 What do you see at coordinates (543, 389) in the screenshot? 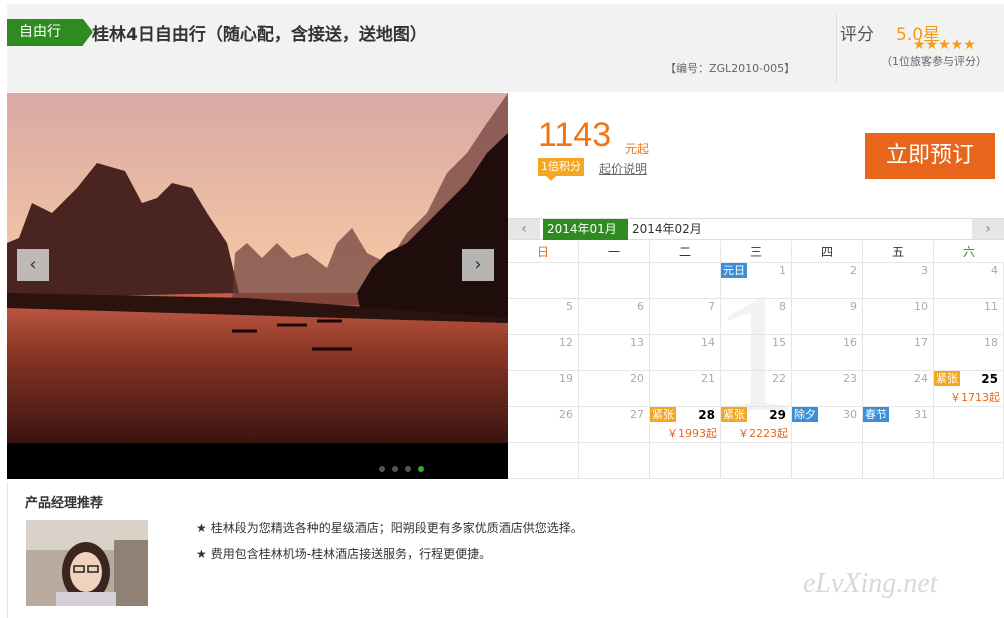
I see `calendar-day: 19` at bounding box center [543, 389].